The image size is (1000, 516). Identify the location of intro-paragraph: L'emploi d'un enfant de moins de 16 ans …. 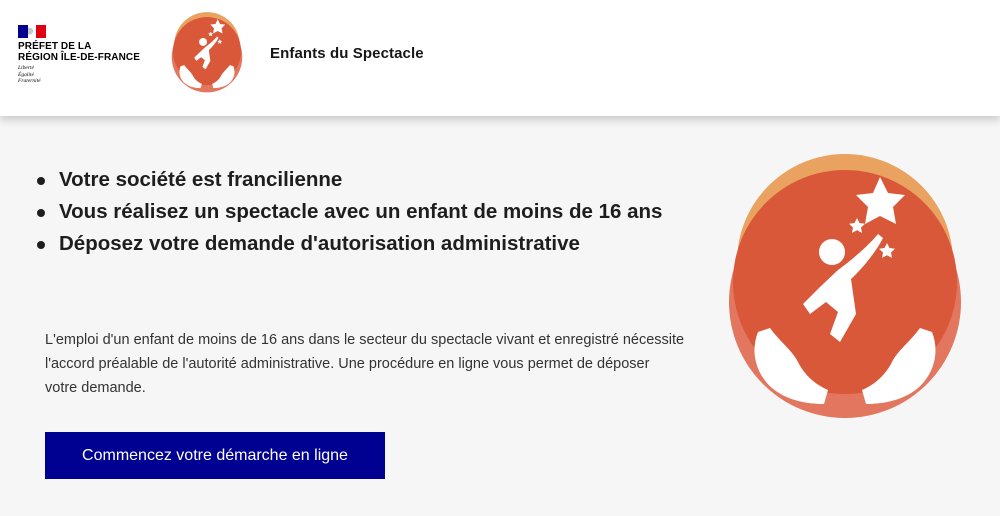
(365, 364).